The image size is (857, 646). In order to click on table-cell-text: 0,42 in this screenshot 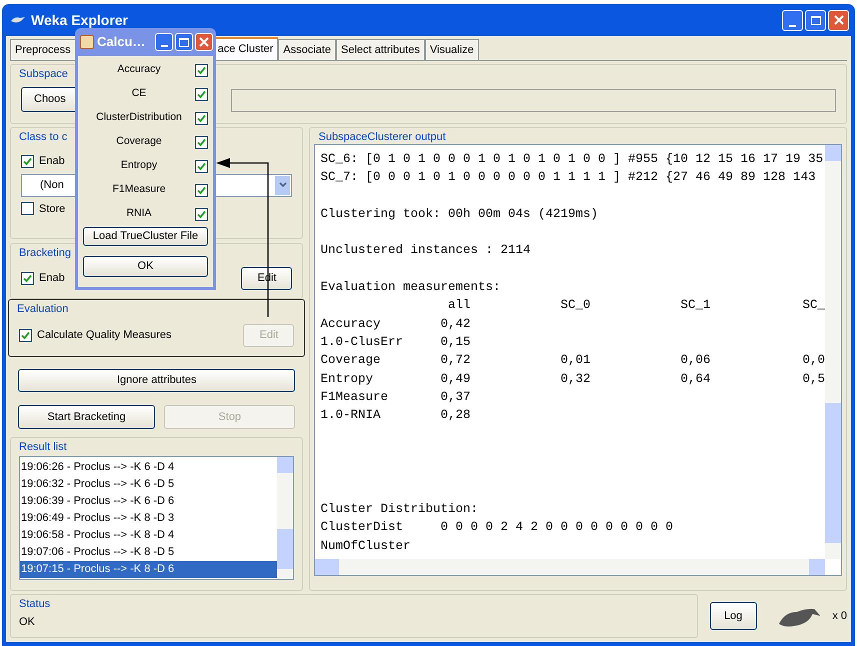, I will do `click(455, 324)`.